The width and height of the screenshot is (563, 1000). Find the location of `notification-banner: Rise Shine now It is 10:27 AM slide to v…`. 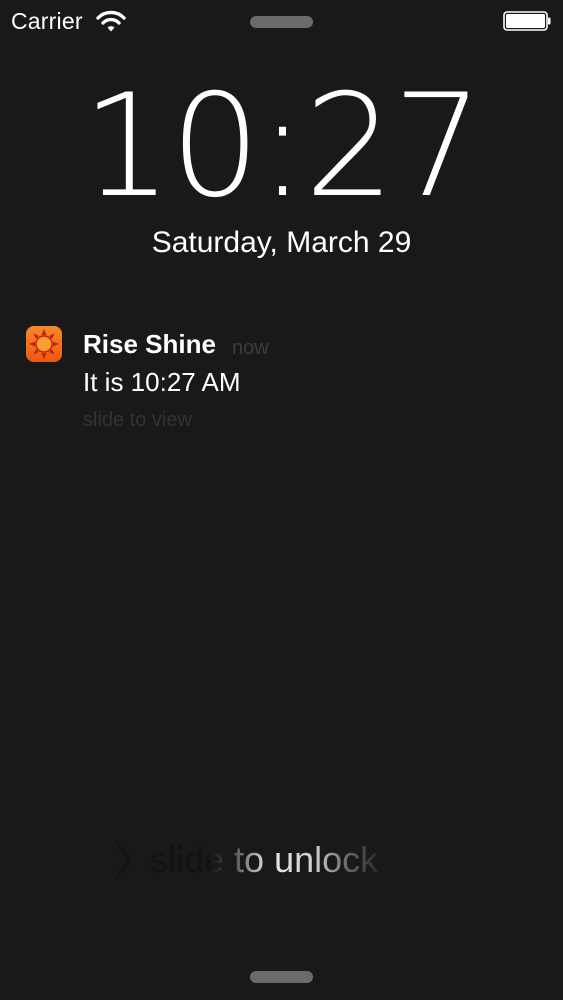

notification-banner: Rise Shine now It is 10:27 AM slide to v… is located at coordinates (286, 381).